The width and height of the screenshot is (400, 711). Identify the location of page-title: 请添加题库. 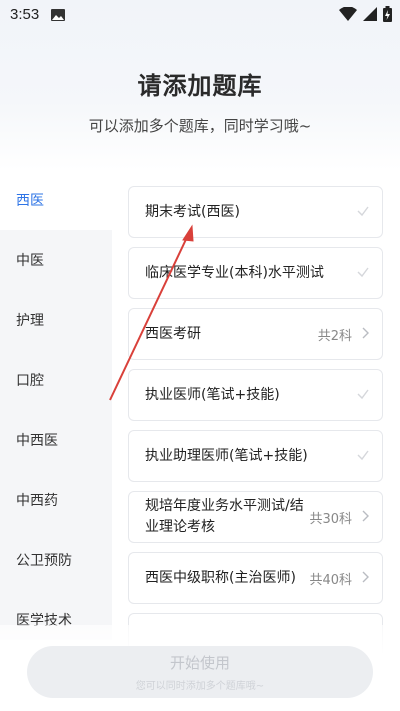
(200, 86).